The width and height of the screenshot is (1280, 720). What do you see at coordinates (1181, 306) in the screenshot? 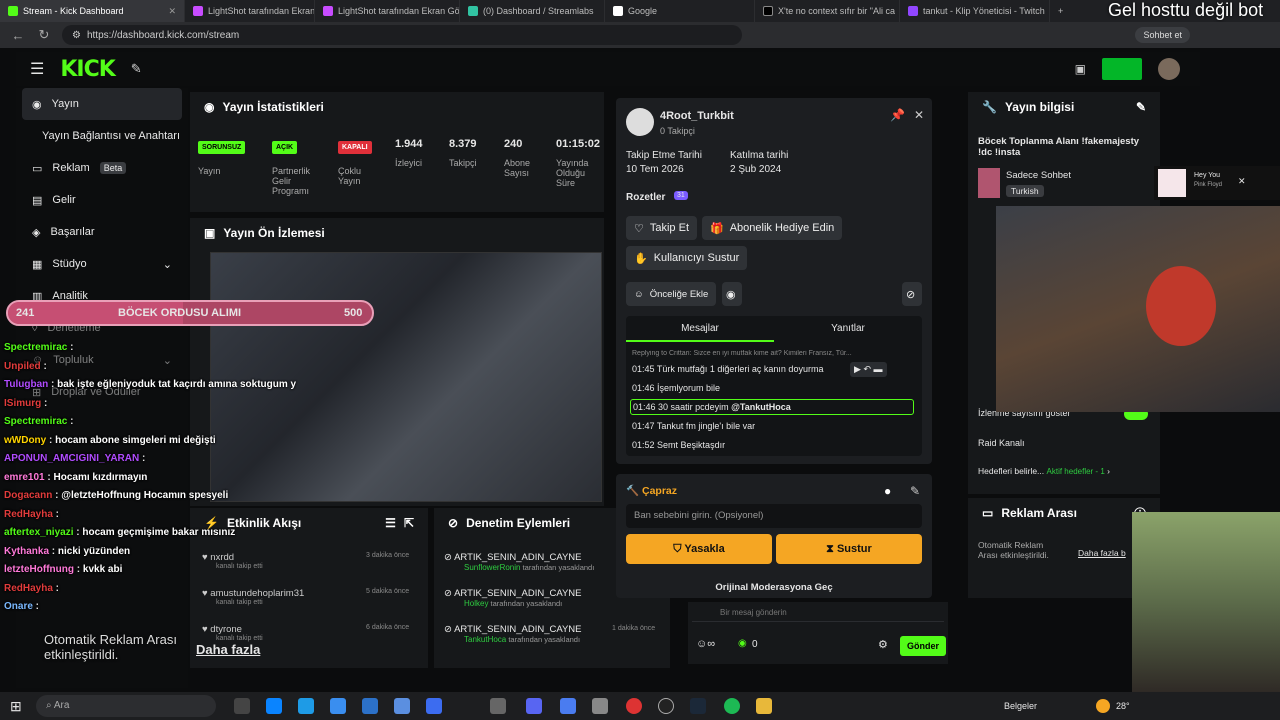
I see `streamer-hair` at bounding box center [1181, 306].